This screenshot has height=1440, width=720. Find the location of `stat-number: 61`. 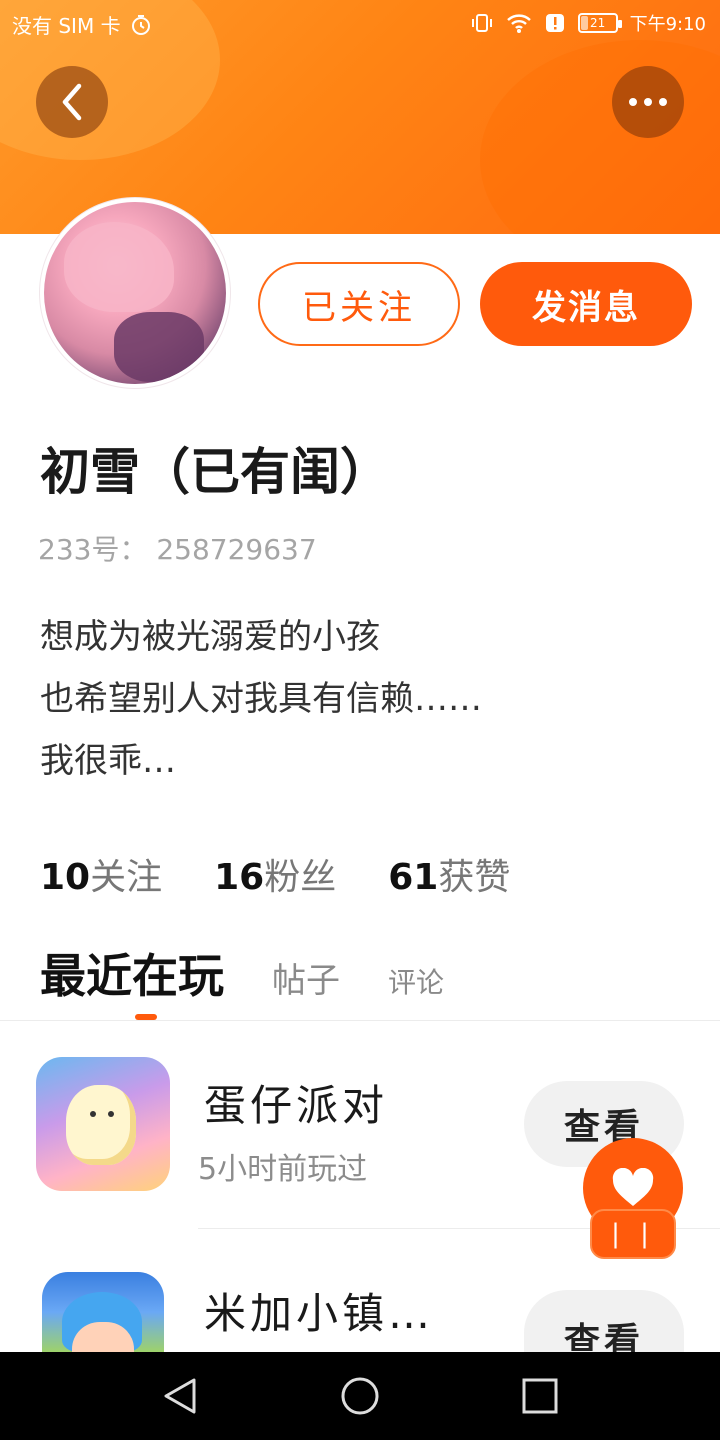

stat-number: 61 is located at coordinates (413, 877).